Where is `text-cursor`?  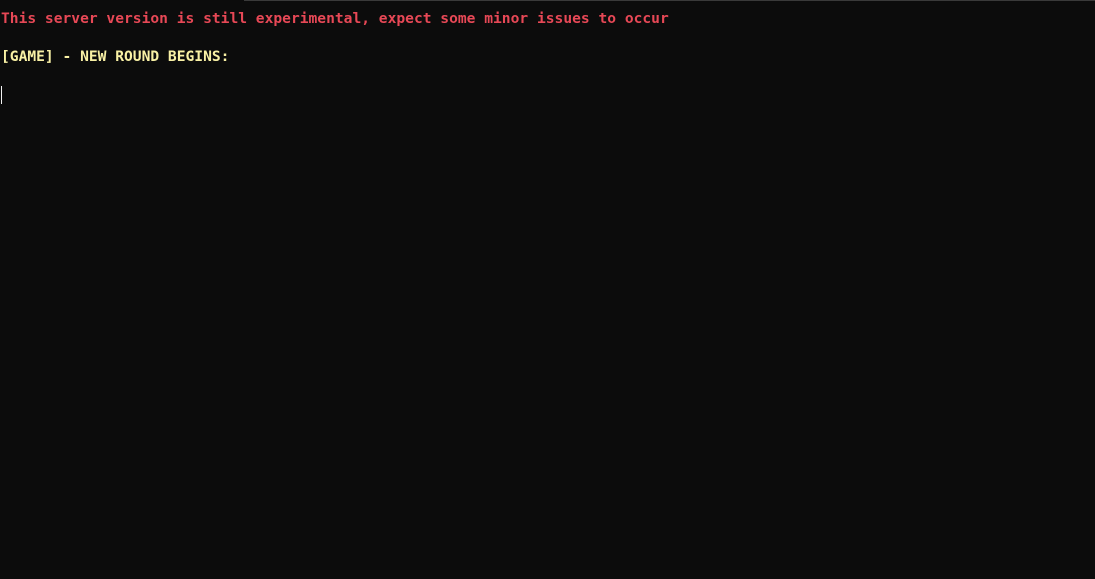 text-cursor is located at coordinates (1, 95).